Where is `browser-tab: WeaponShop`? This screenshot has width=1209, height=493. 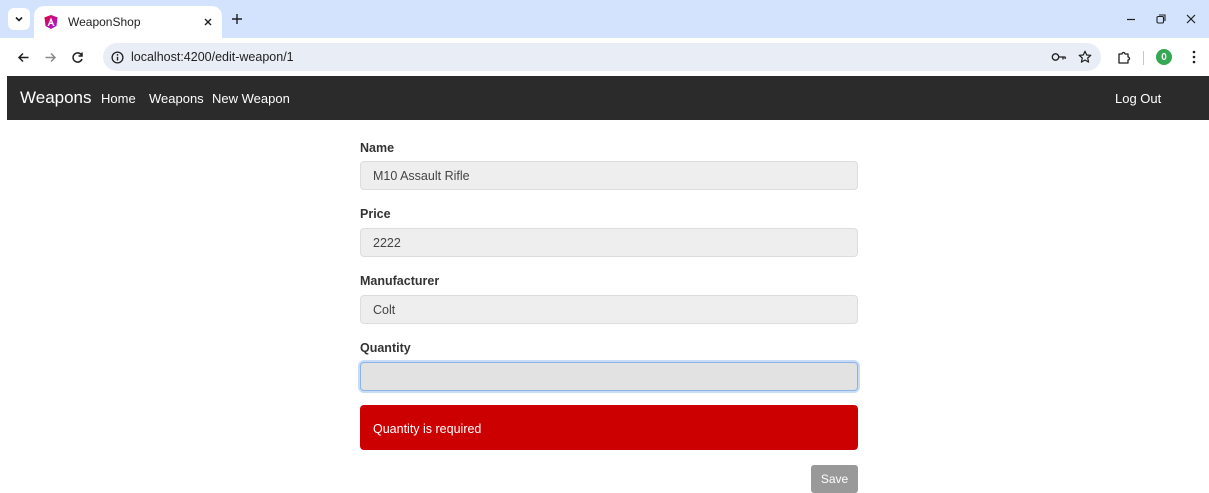
browser-tab: WeaponShop is located at coordinates (128, 22).